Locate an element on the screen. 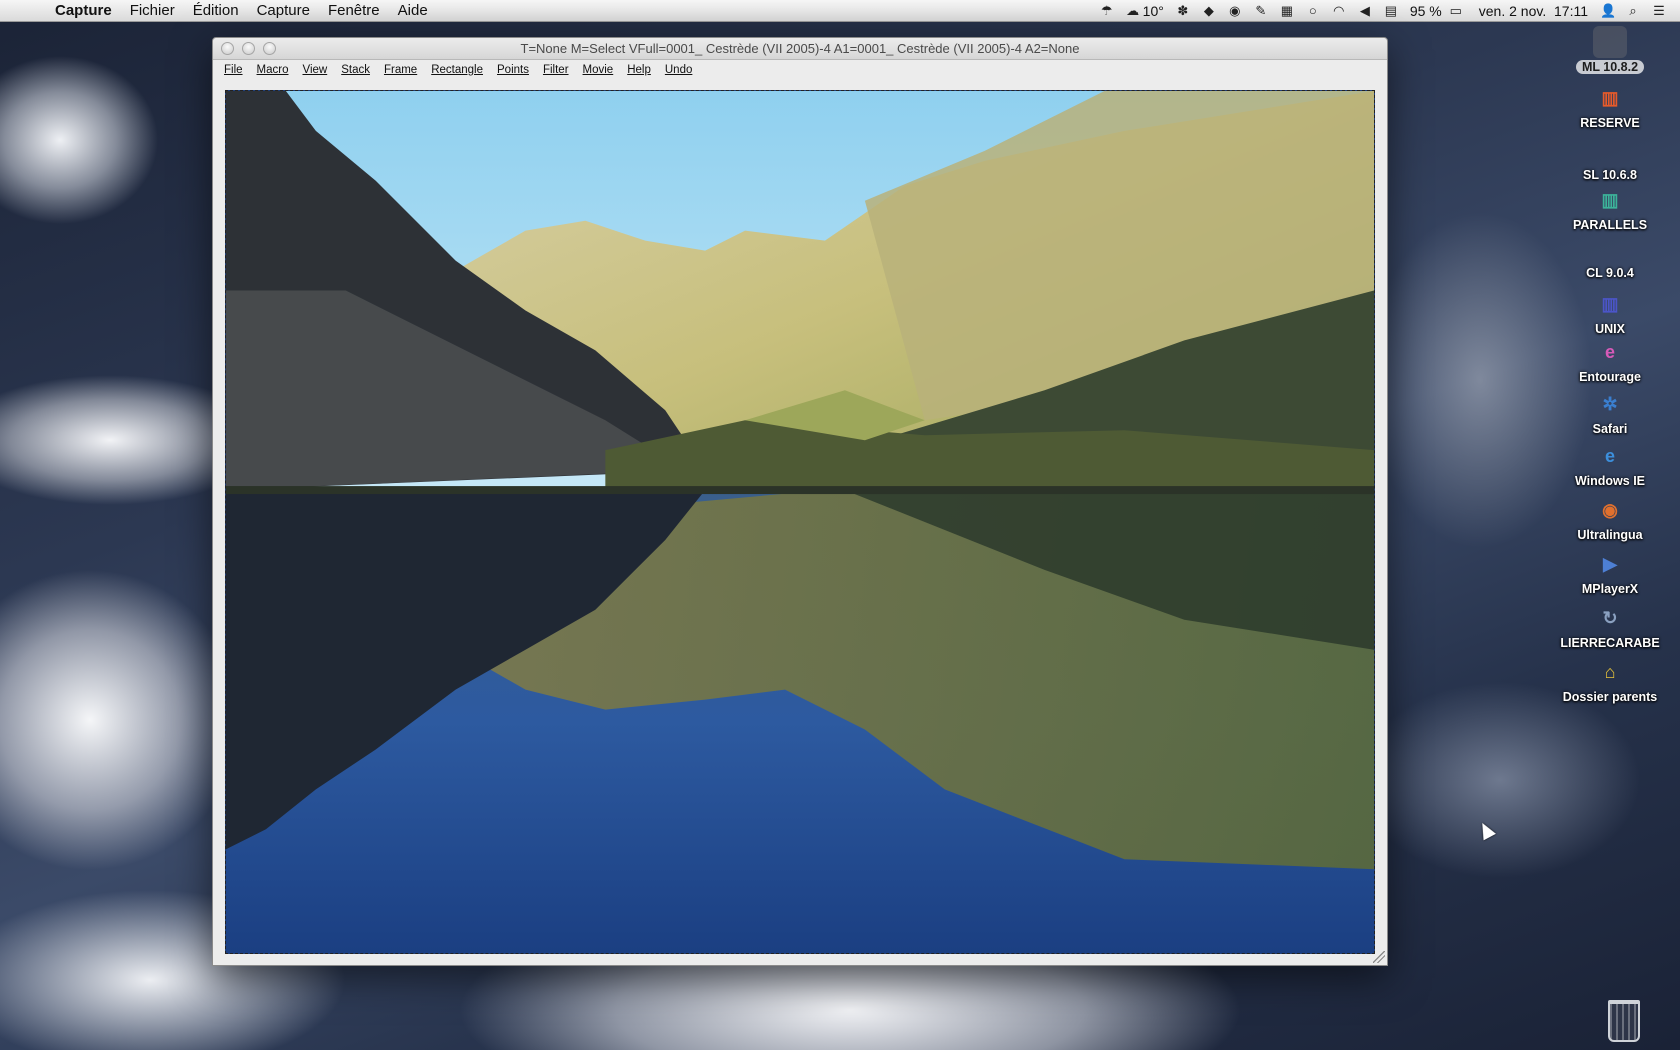 The image size is (1680, 1050). disc-icon: ◉ is located at coordinates (1235, 10).